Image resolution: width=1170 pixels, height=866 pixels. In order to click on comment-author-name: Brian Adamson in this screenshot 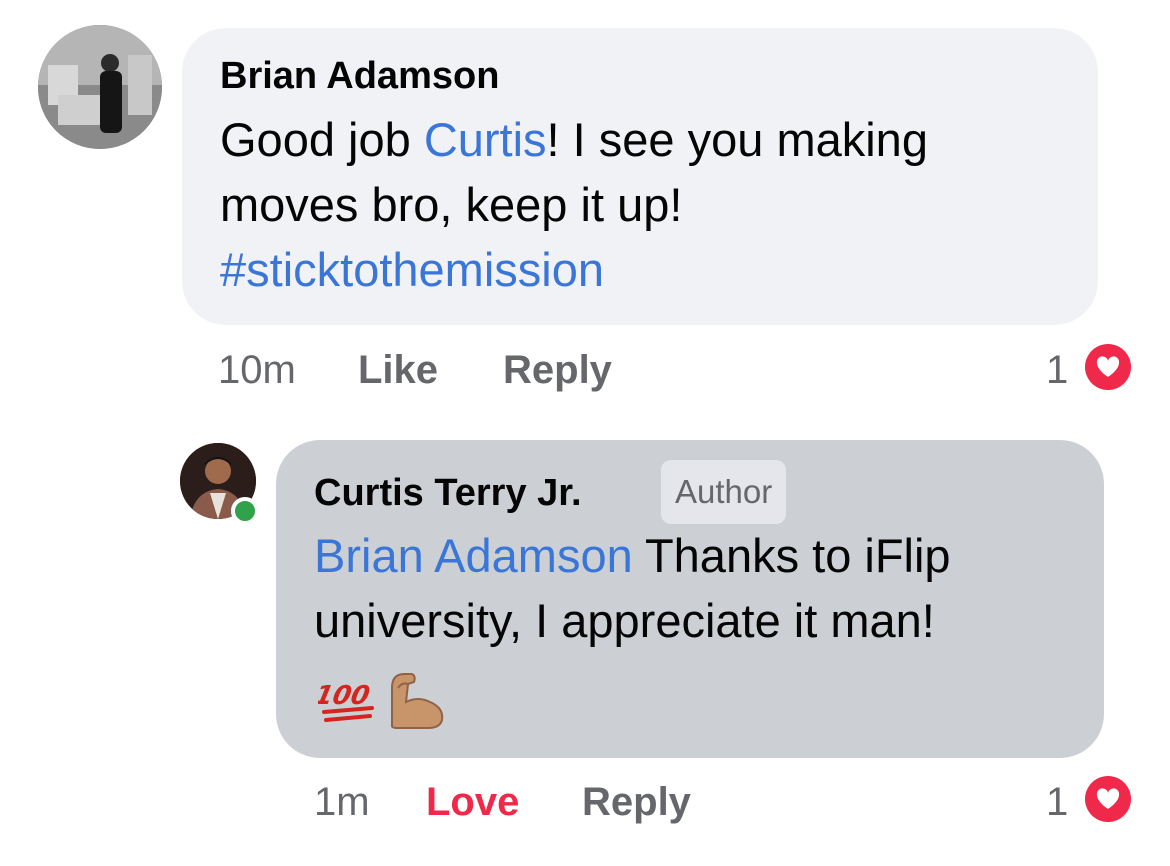, I will do `click(359, 76)`.